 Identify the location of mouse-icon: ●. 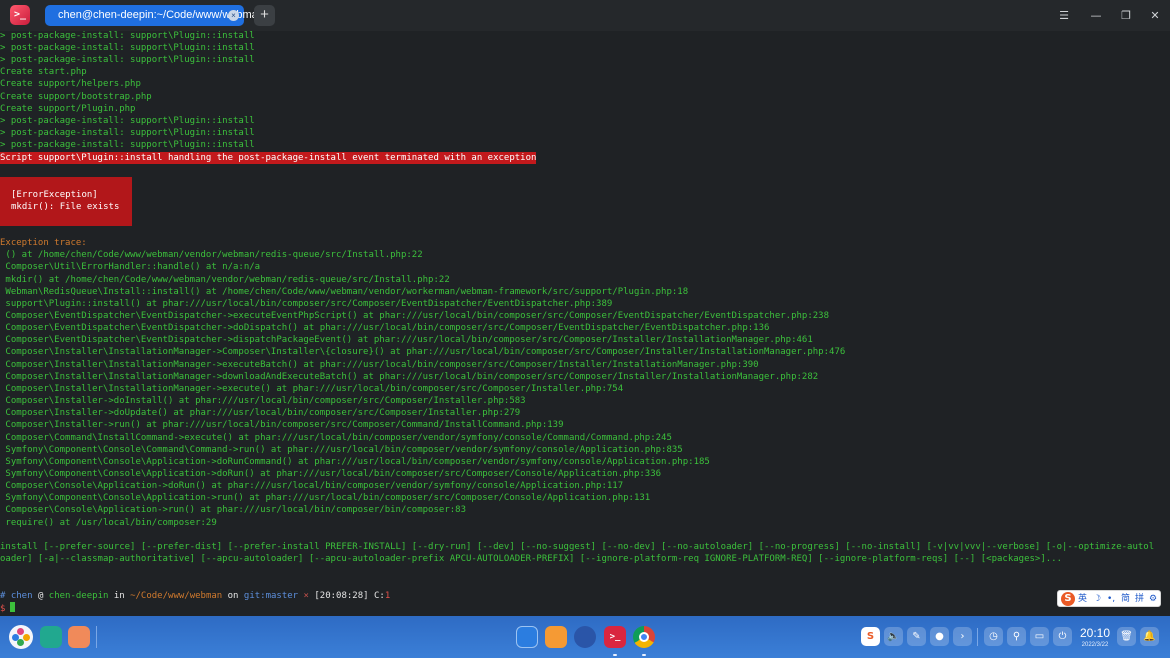
(939, 636).